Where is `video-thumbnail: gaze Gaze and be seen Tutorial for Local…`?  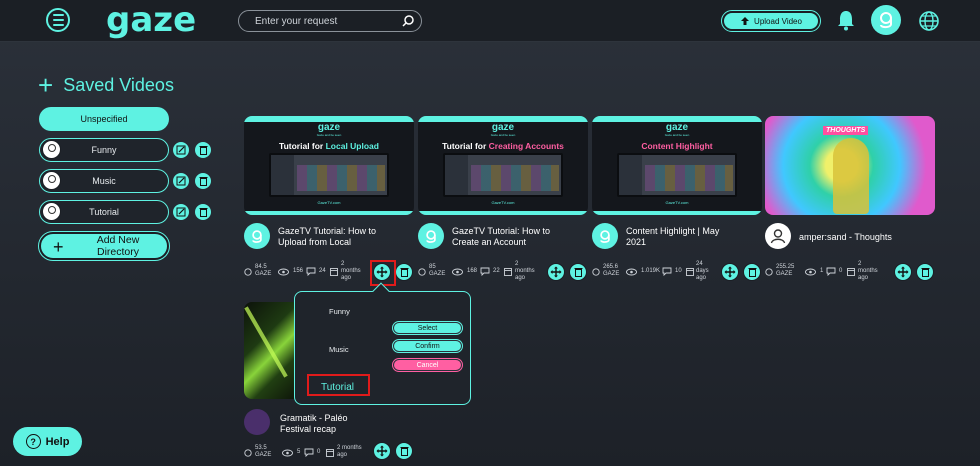 video-thumbnail: gaze Gaze and be seen Tutorial for Local… is located at coordinates (329, 165).